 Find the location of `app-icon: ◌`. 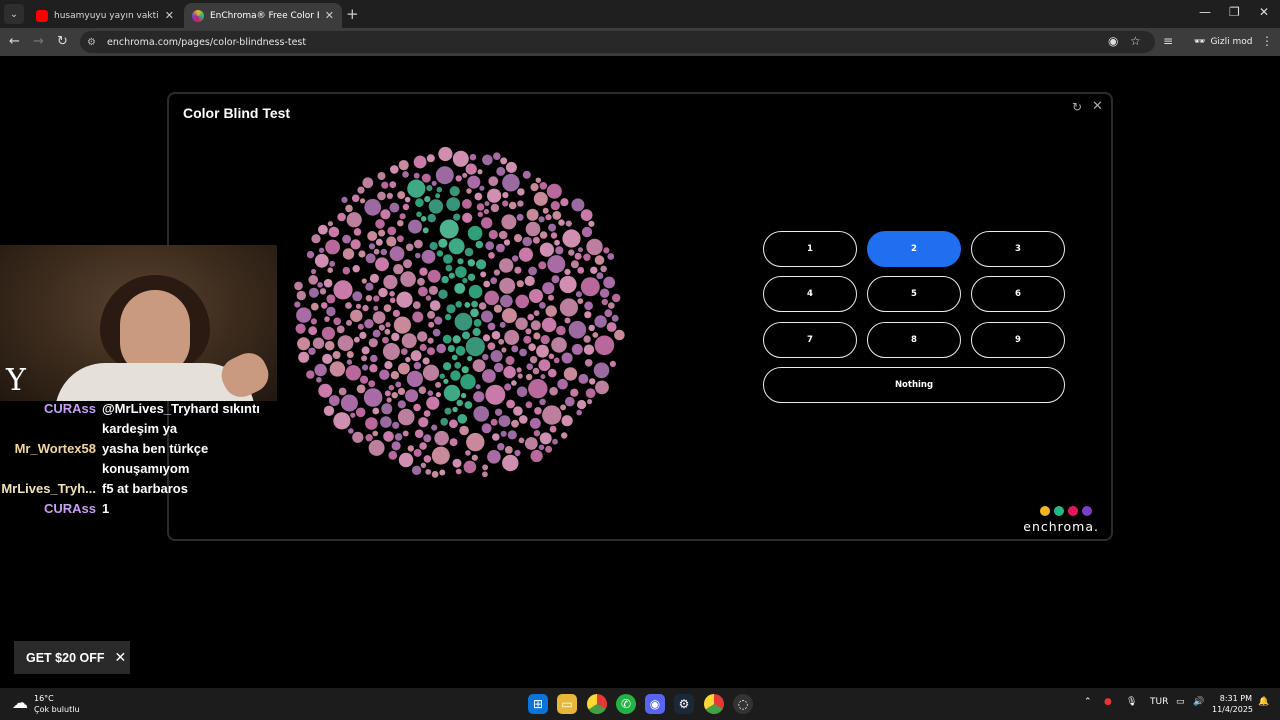

app-icon: ◌ is located at coordinates (743, 704).